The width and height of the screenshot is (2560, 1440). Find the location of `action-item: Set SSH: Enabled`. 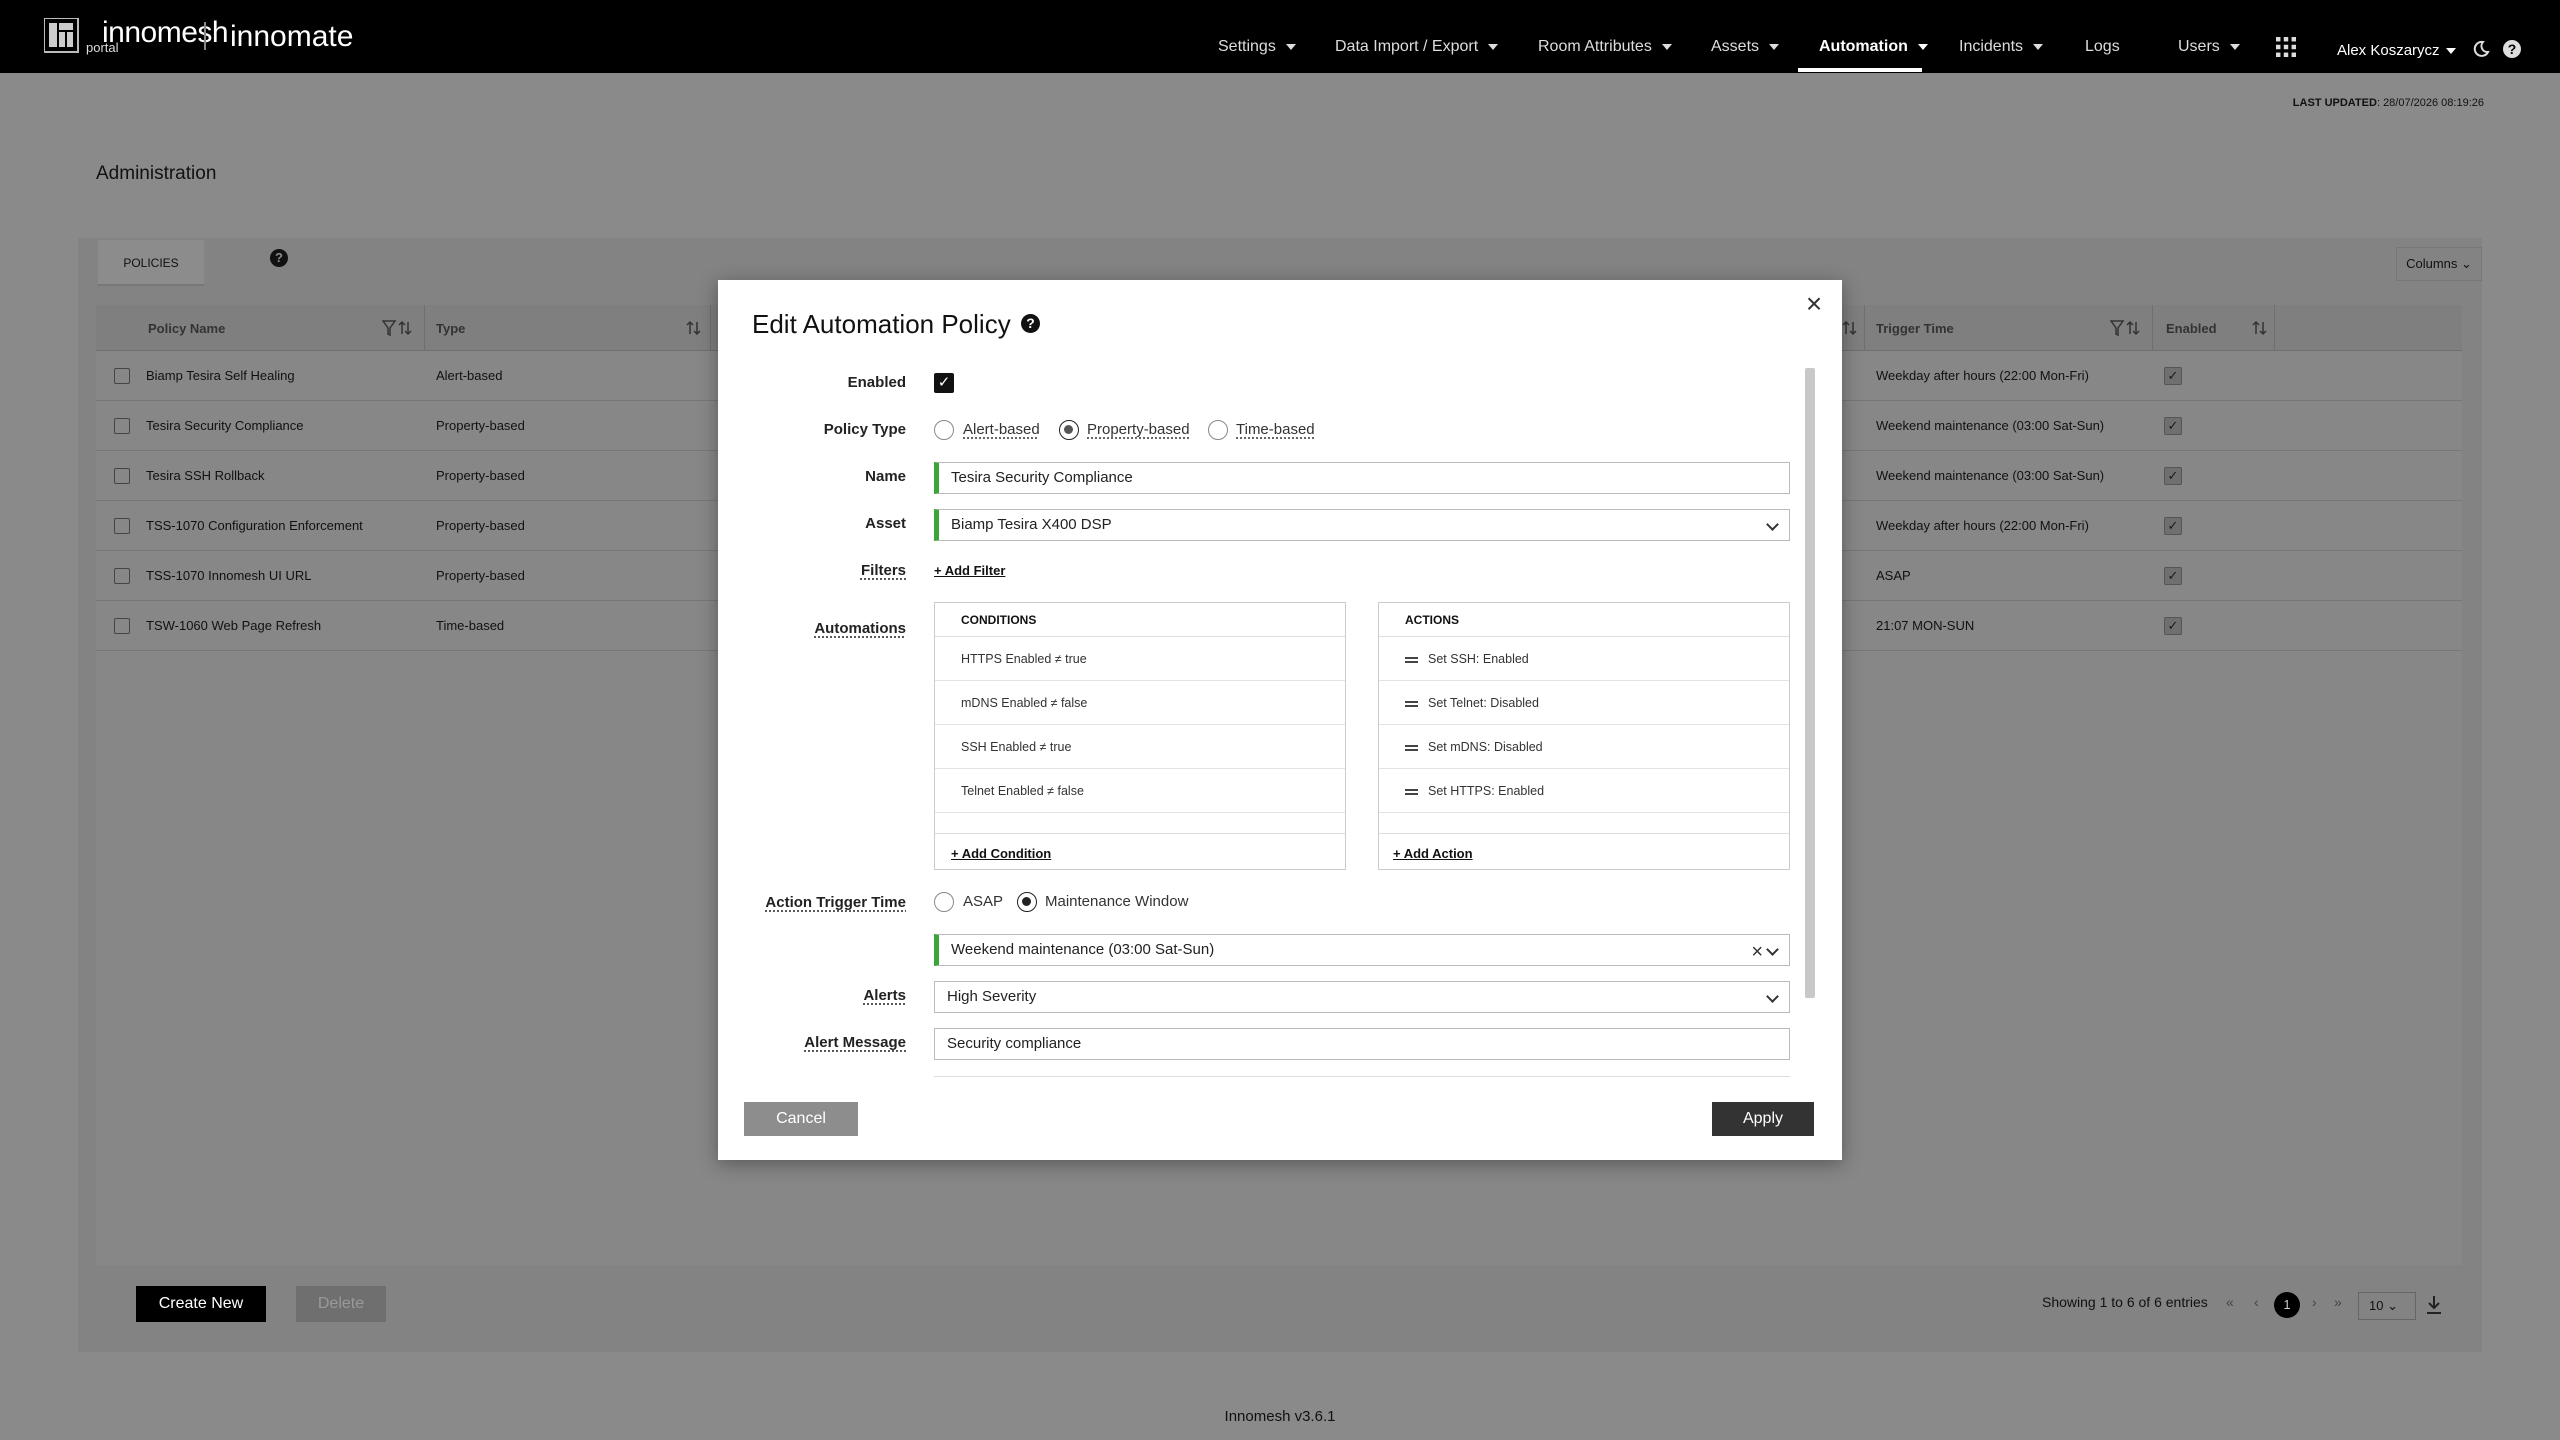

action-item: Set SSH: Enabled is located at coordinates (1584, 659).